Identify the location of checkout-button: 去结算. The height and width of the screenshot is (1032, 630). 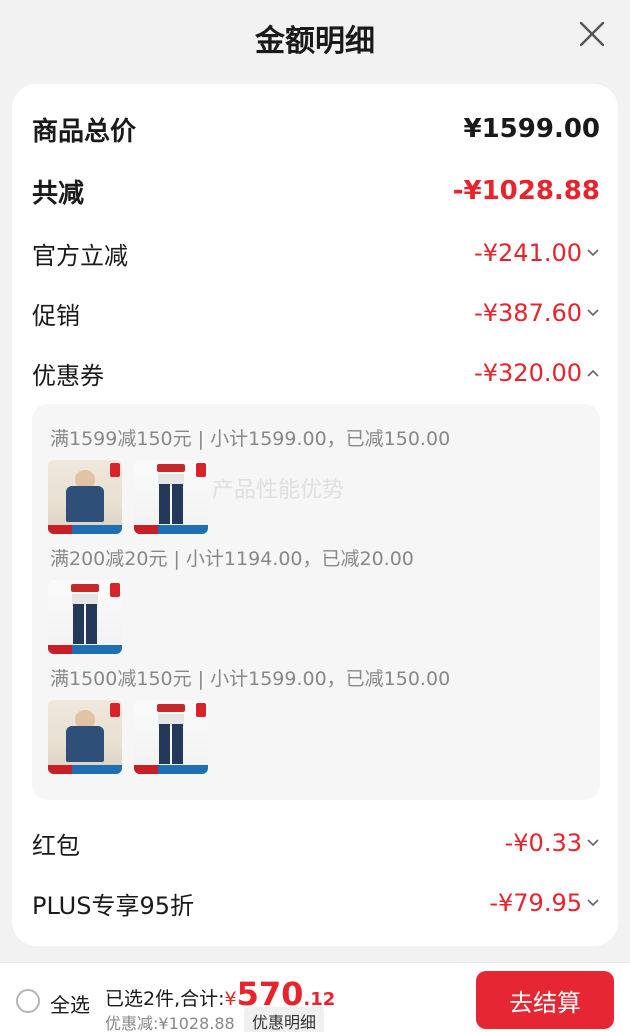
(545, 1000).